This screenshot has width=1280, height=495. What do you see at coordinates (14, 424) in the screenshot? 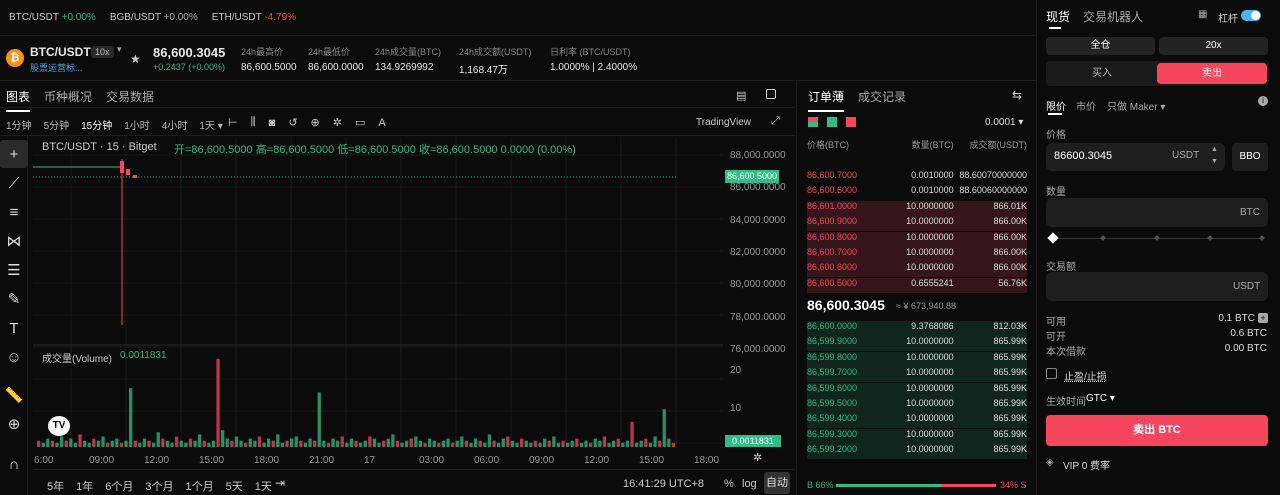
I see `zoom-in-icon: ⊕` at bounding box center [14, 424].